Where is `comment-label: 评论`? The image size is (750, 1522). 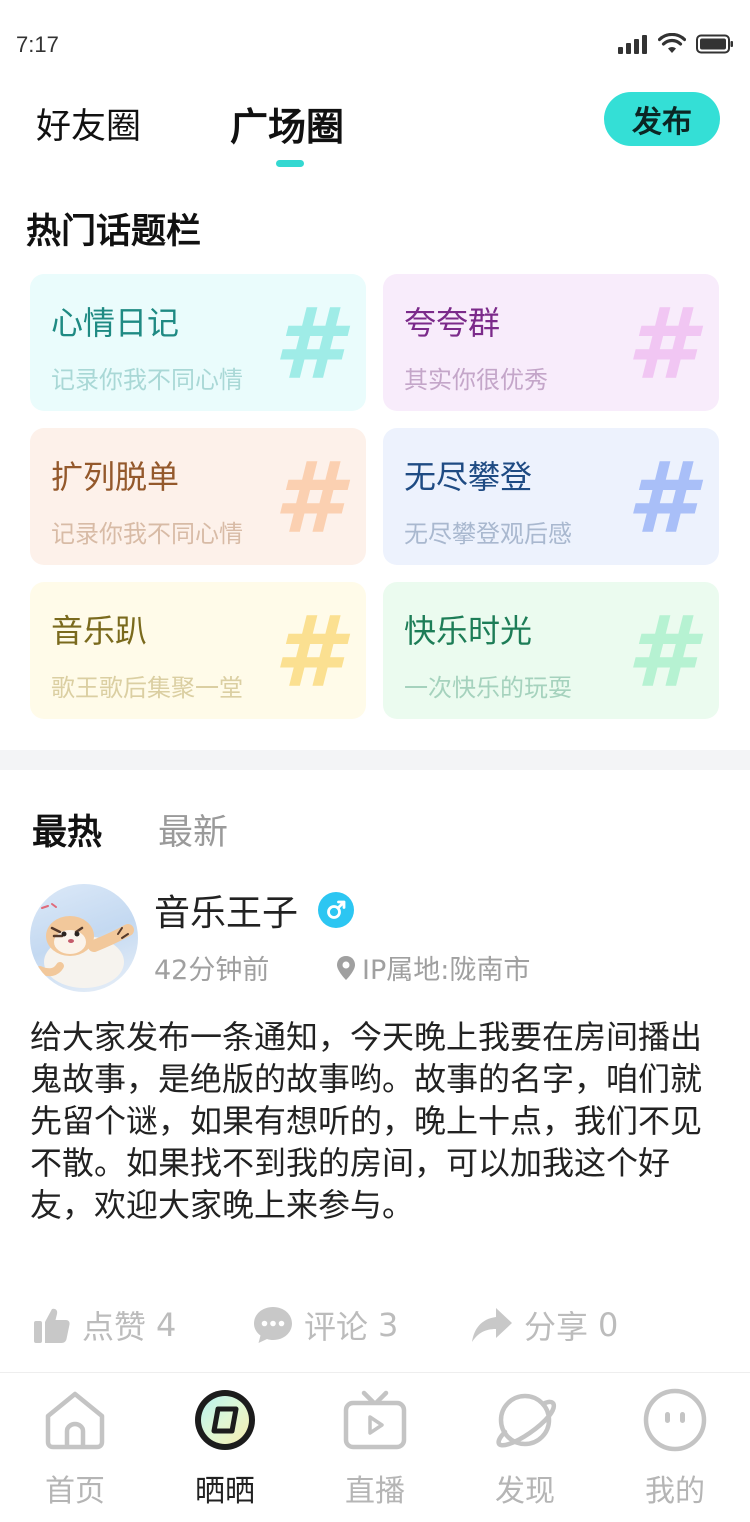 comment-label: 评论 is located at coordinates (336, 1327).